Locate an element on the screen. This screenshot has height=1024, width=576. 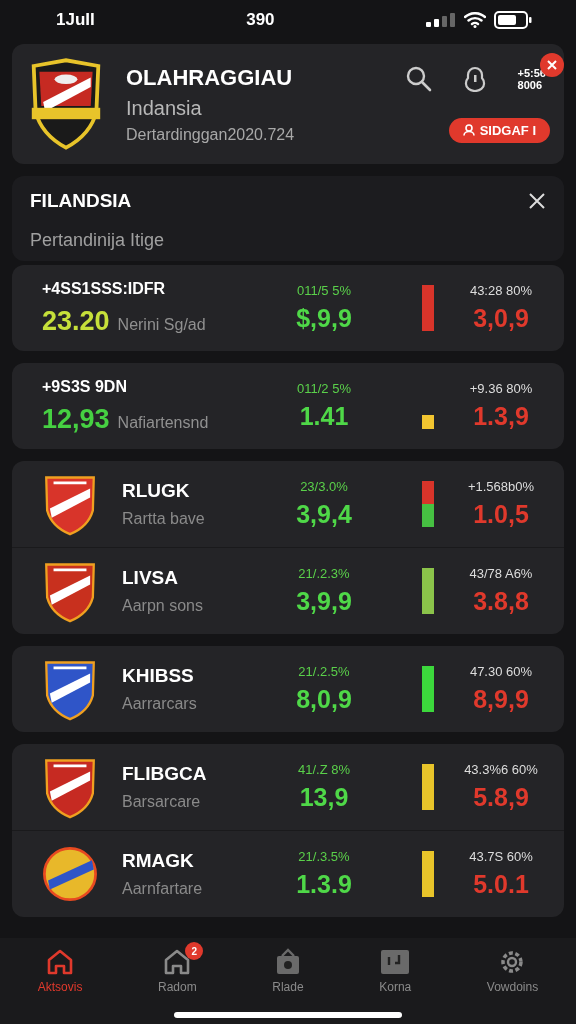
team-name: RMAGK is located at coordinates (158, 861).